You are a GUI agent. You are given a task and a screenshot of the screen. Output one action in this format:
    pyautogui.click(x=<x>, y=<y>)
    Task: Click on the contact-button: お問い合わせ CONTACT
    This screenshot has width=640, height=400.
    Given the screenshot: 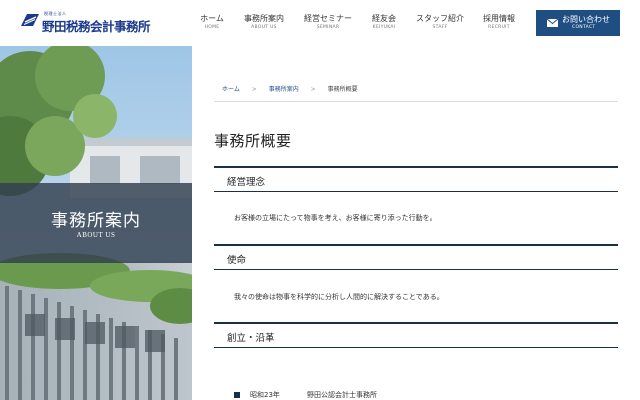 What is the action you would take?
    pyautogui.click(x=578, y=23)
    